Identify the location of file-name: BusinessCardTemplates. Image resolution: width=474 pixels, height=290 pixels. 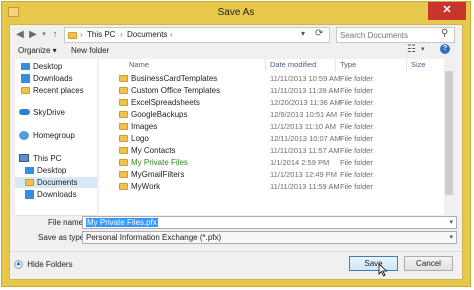
(174, 78).